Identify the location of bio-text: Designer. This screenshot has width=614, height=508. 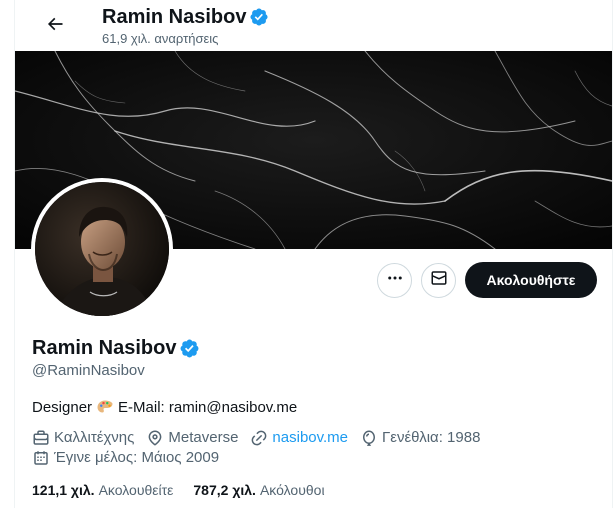
(62, 407).